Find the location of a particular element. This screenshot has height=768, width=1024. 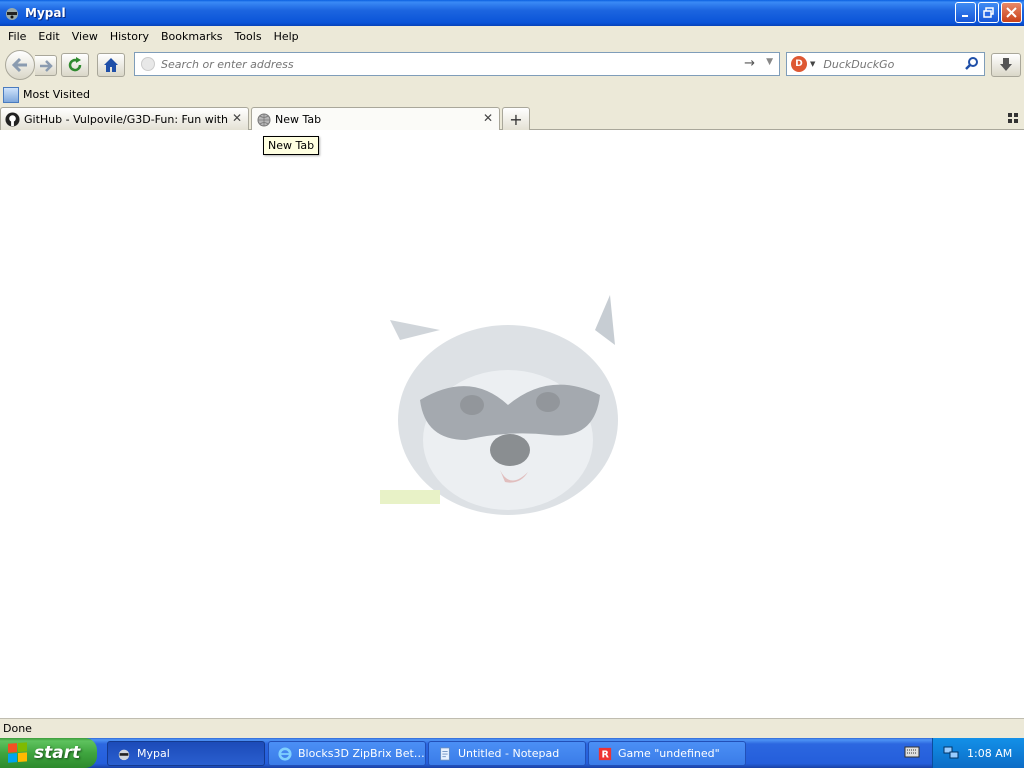

search-icon is located at coordinates (972, 64).